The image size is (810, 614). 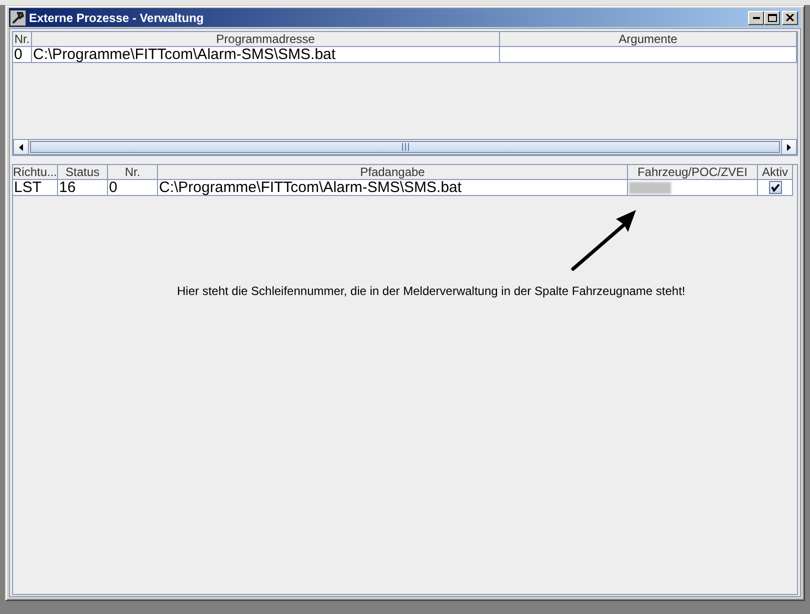 What do you see at coordinates (775, 187) in the screenshot?
I see `checkbox` at bounding box center [775, 187].